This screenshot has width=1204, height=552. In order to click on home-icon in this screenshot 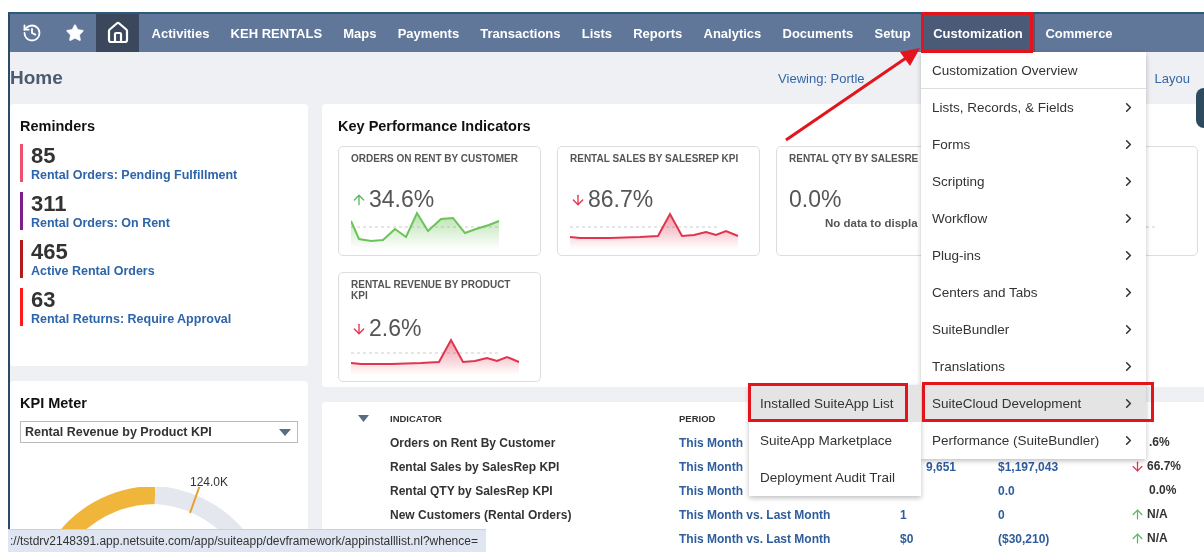, I will do `click(117, 33)`.